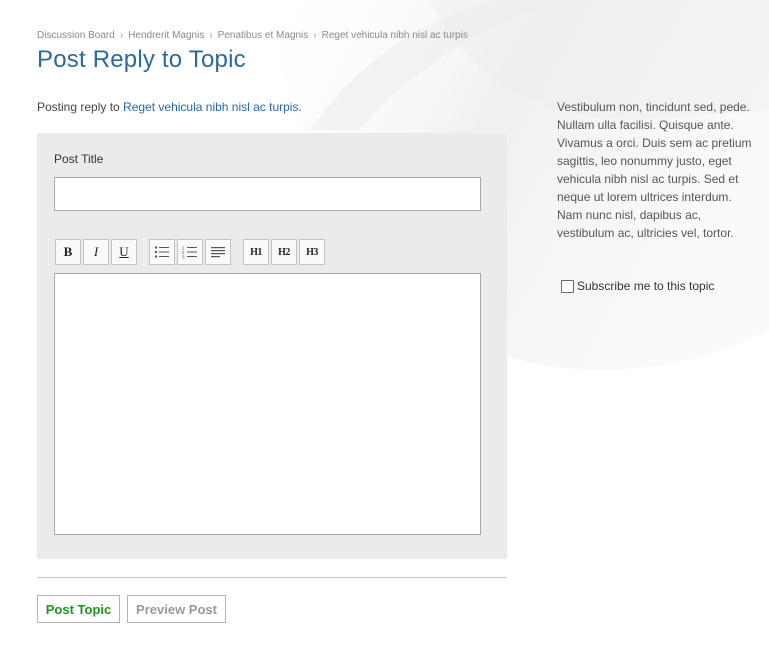  I want to click on subscribe-option: Subscribe me to this topic, so click(637, 286).